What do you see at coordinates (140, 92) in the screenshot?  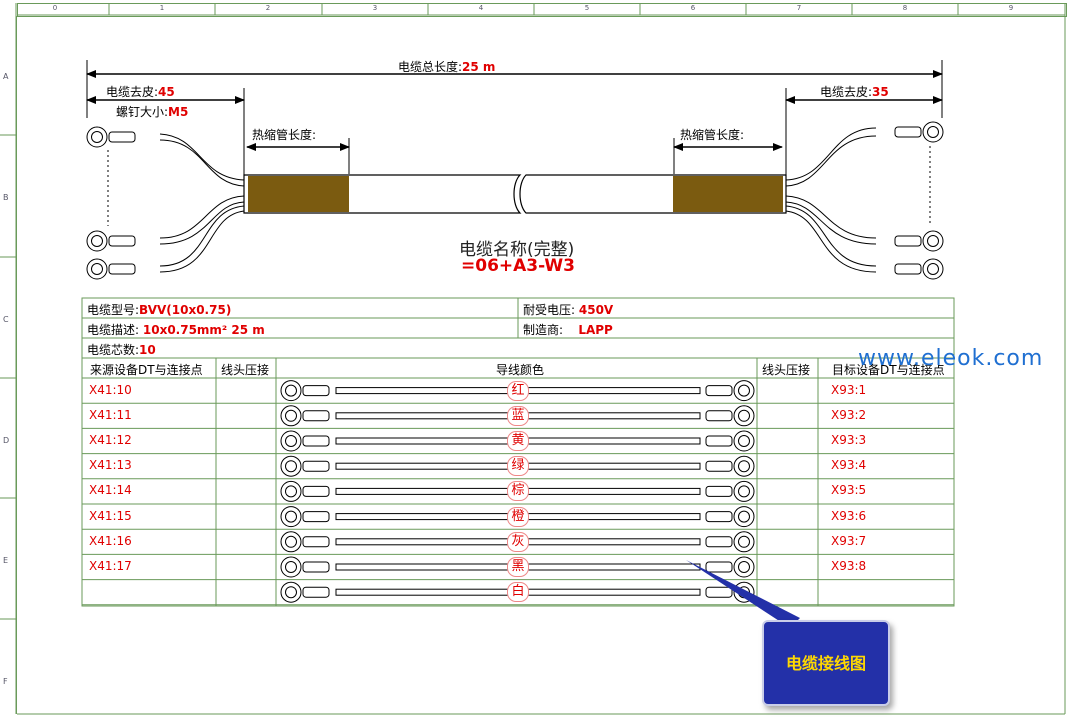 I see `strip-left-label: 电缆去皮:45` at bounding box center [140, 92].